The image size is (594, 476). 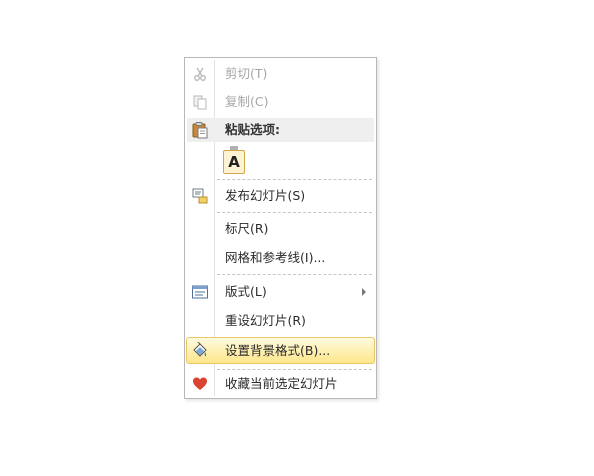 I want to click on menu-item-ruler: 标尺(R), so click(x=280, y=229).